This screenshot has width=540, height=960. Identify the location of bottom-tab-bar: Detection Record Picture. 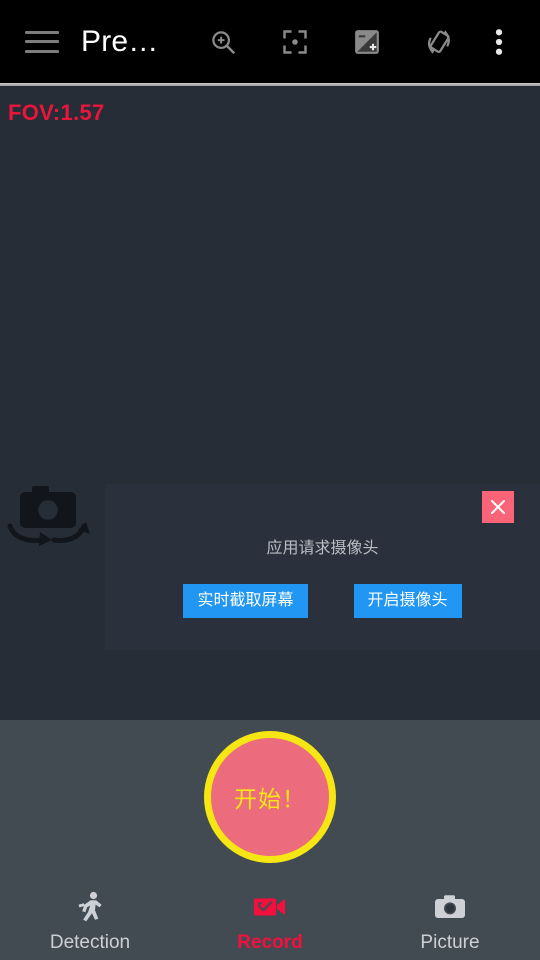
(270, 920).